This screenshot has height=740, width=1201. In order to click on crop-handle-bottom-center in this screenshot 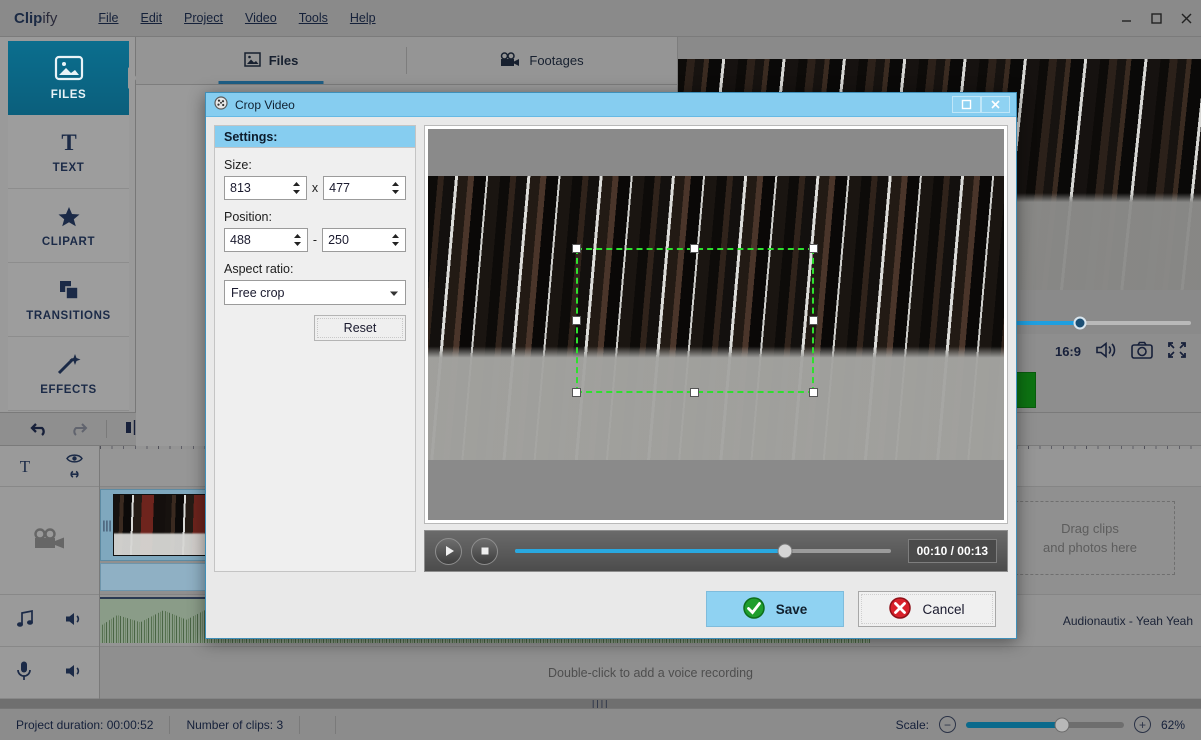, I will do `click(694, 392)`.